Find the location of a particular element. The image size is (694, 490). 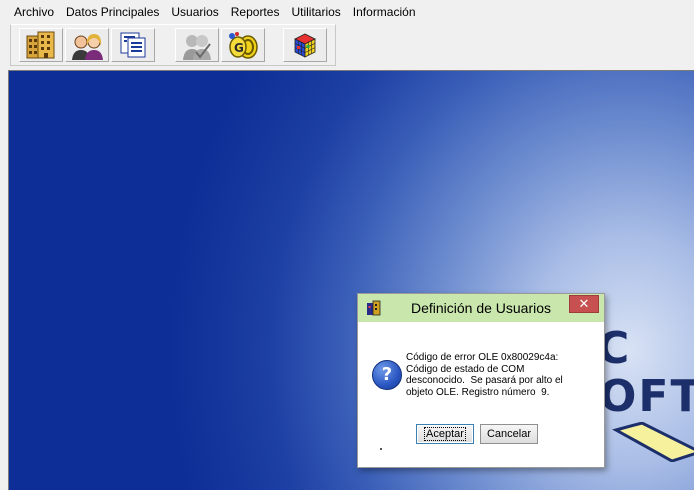

toolbar-button-payments: G is located at coordinates (243, 45).